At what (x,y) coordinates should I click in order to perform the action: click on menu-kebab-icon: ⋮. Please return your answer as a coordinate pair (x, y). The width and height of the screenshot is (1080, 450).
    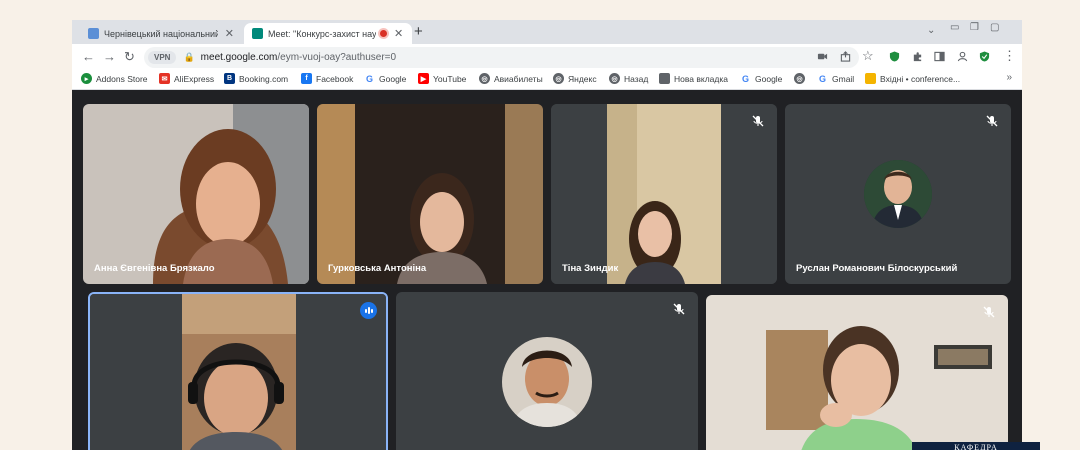
    Looking at the image, I should click on (1009, 56).